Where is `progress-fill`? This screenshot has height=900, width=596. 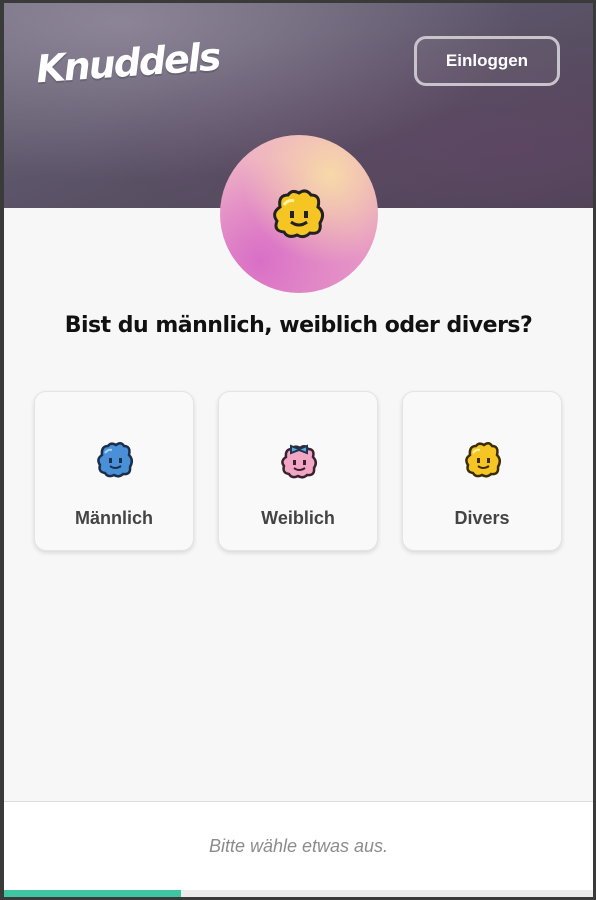 progress-fill is located at coordinates (92, 893).